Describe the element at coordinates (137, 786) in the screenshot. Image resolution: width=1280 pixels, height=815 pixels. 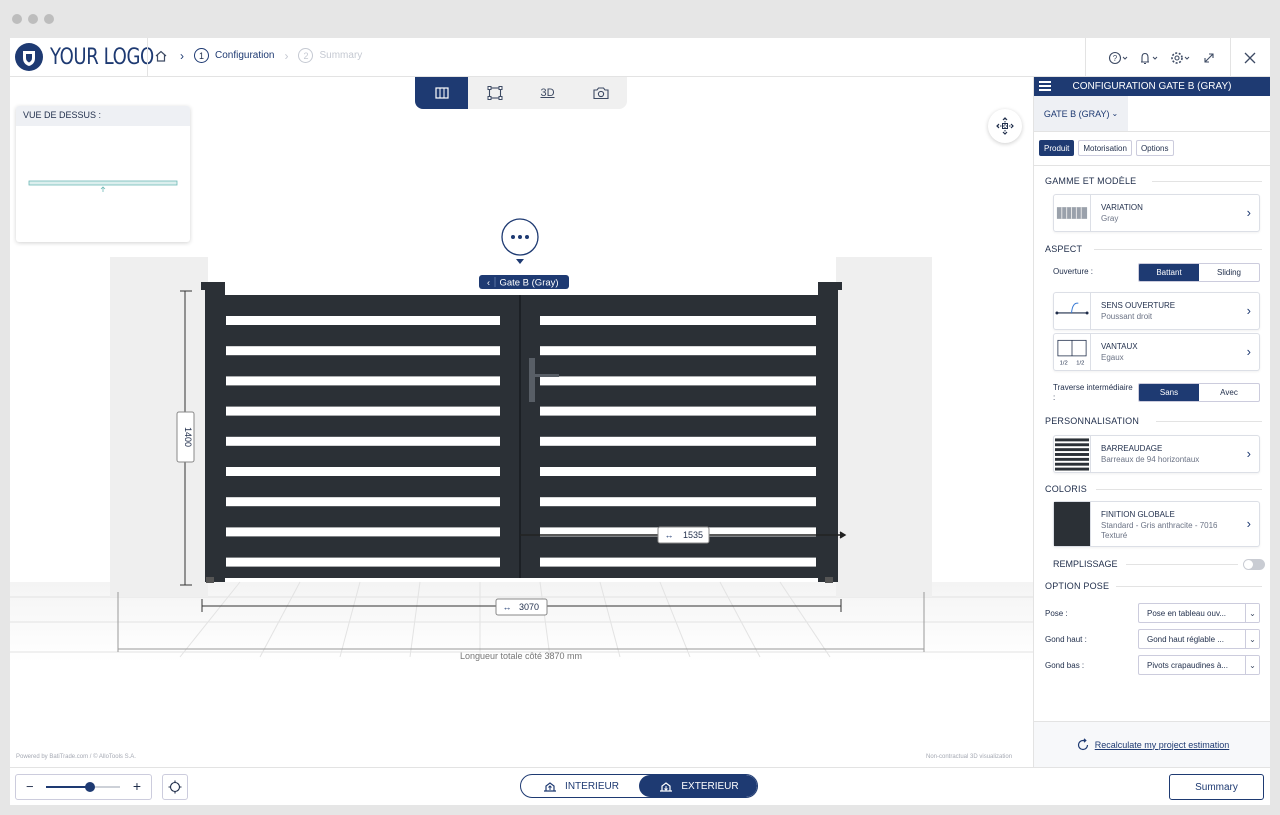
I see `zoom-in-button: +` at that location.